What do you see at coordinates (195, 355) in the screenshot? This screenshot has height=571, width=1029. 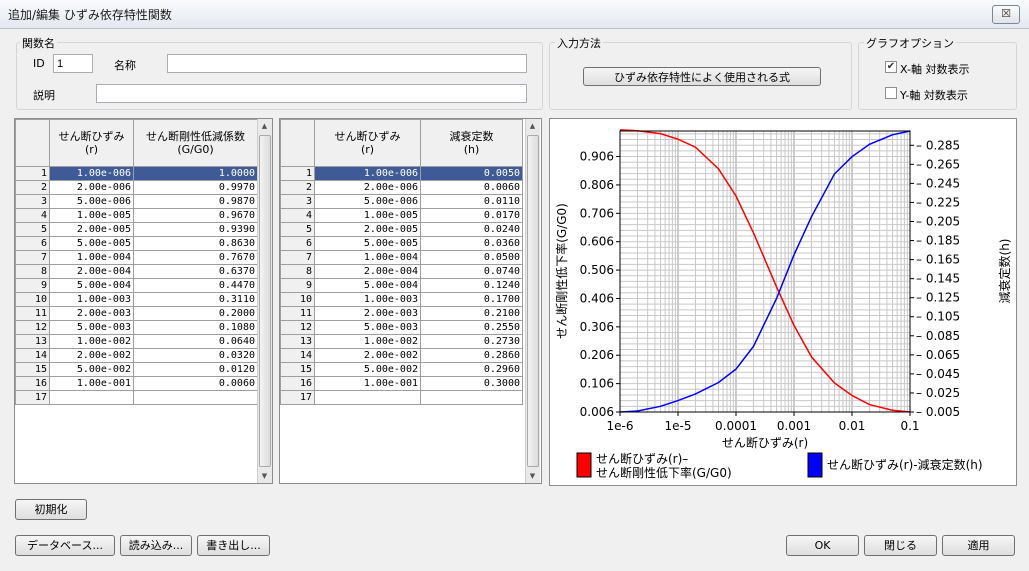 I see `table-cell: 0.0320` at bounding box center [195, 355].